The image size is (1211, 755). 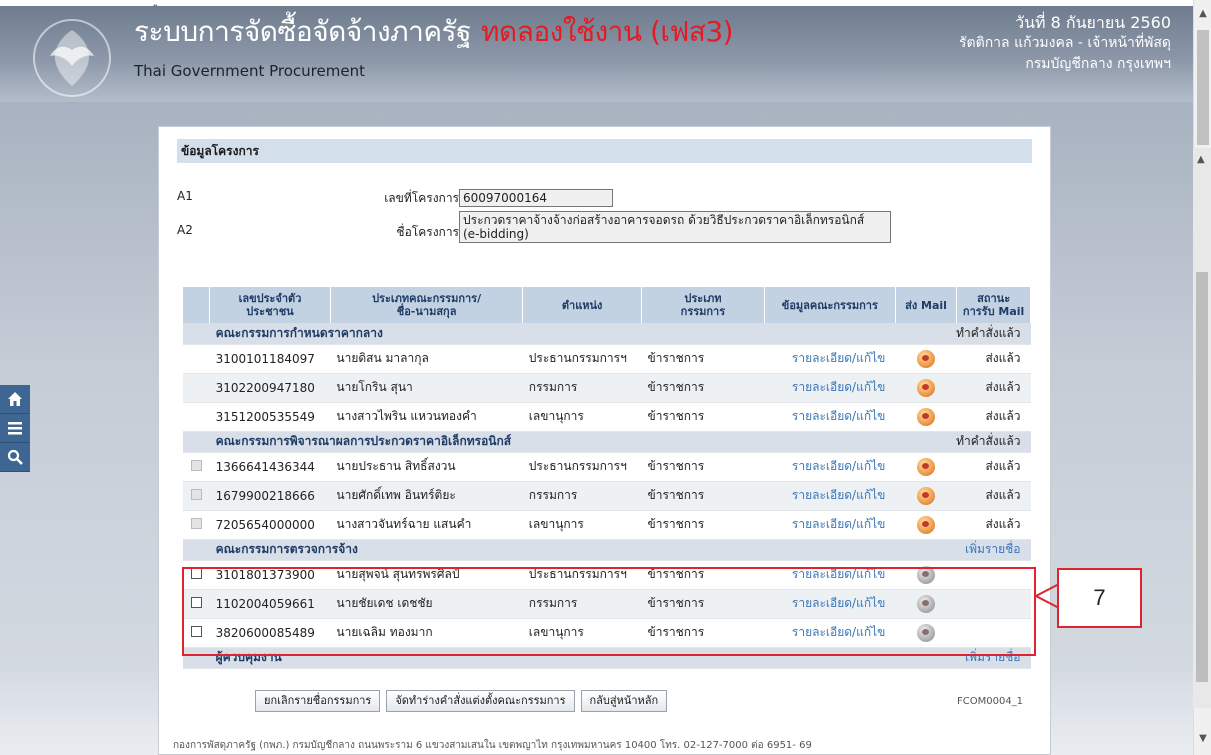 What do you see at coordinates (607, 31) in the screenshot?
I see `trial-label: ทดลองใช้งาน (เฟส3)` at bounding box center [607, 31].